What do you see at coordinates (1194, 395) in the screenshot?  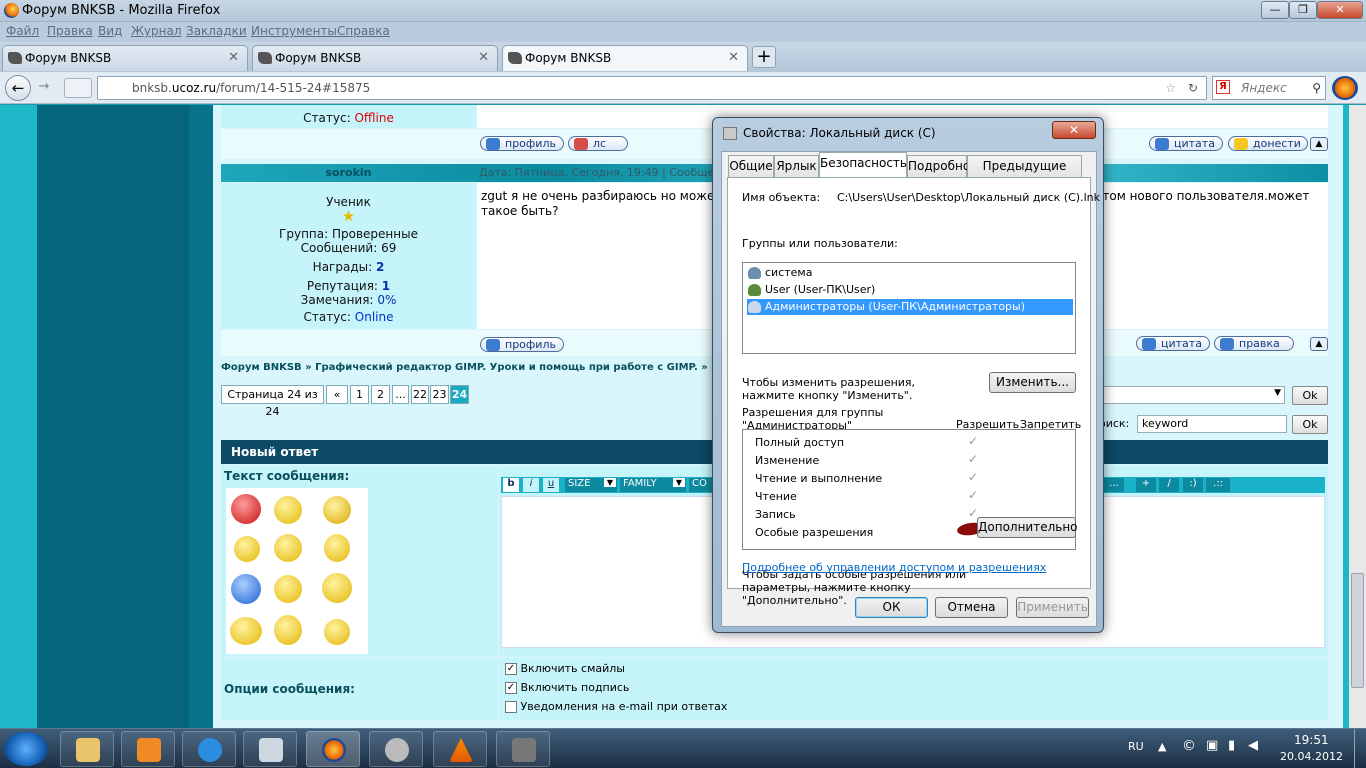 I see `jump-select: ▼` at bounding box center [1194, 395].